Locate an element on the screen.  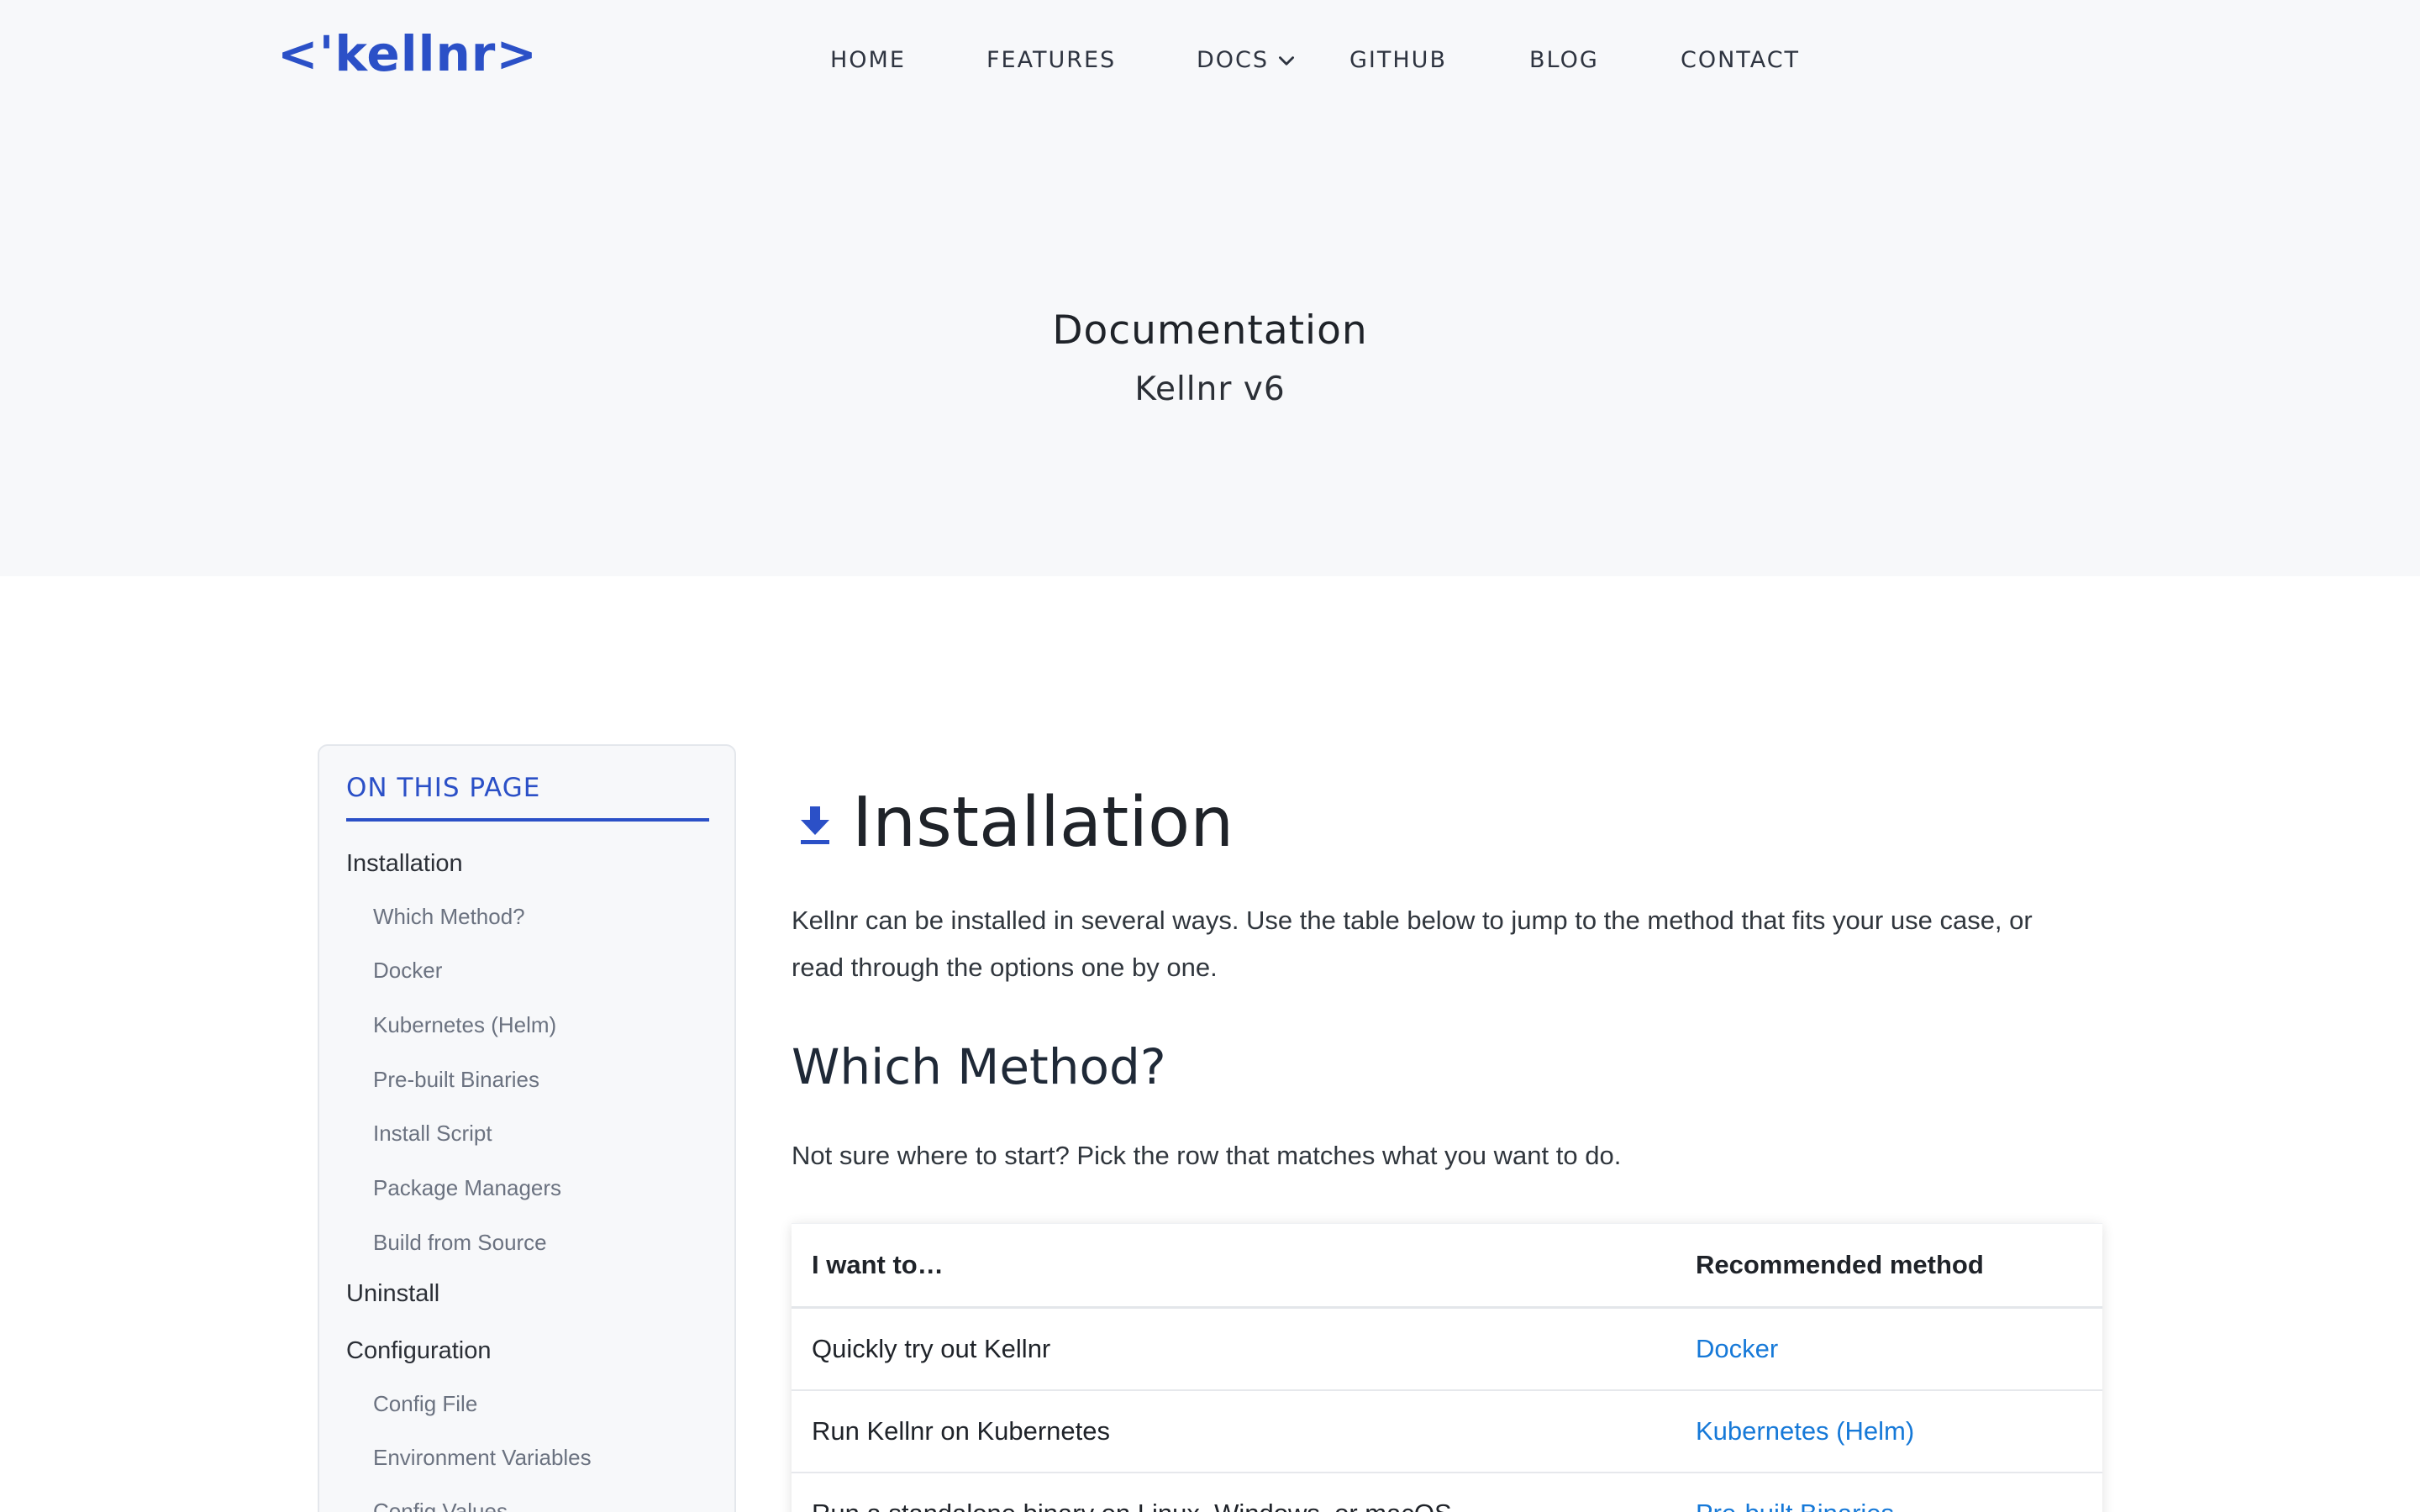
toc-title: ON THIS PAGE is located at coordinates (443, 788).